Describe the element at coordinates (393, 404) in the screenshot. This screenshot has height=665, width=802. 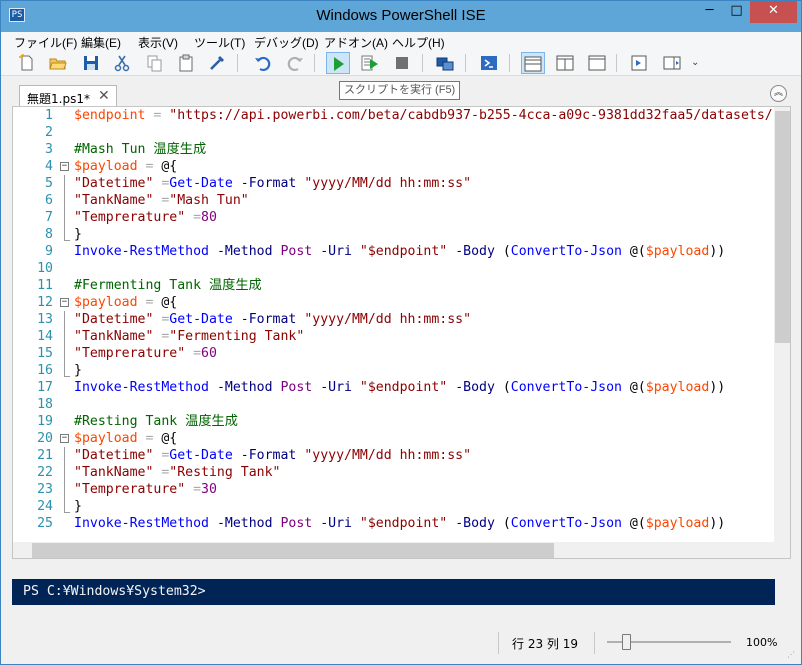
I see `code-line: 18` at that location.